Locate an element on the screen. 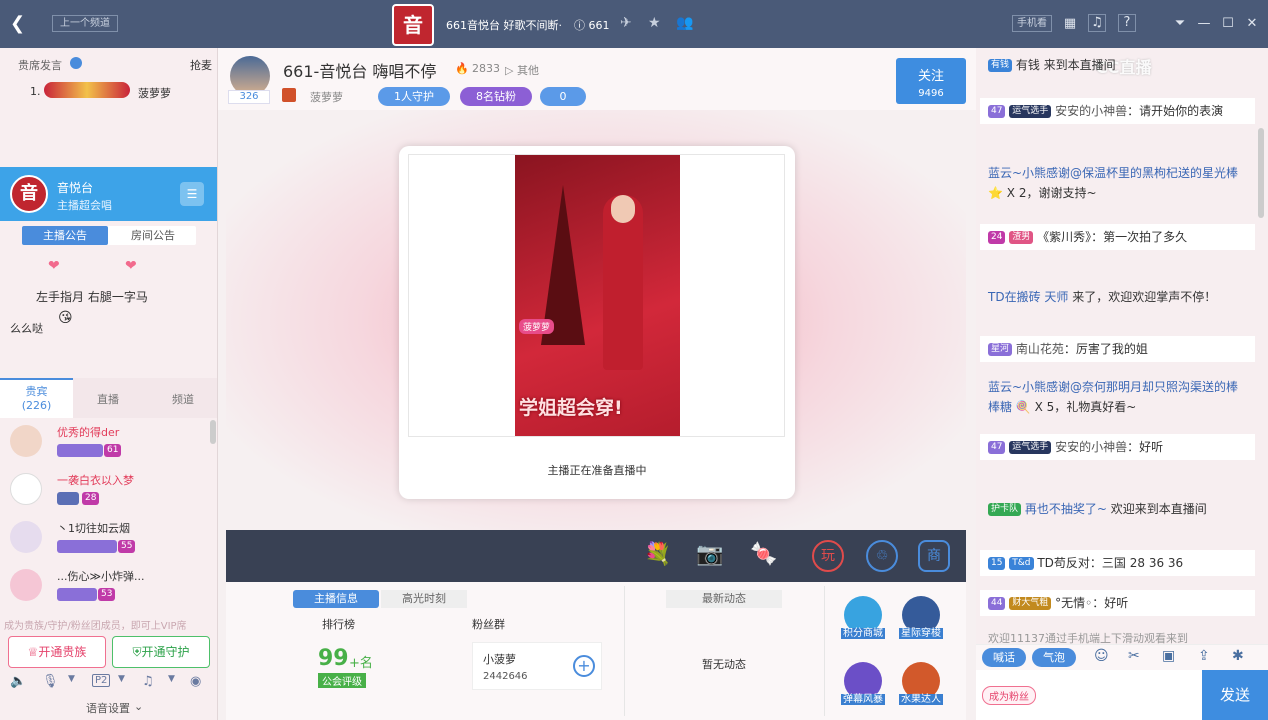  chat-scrollbar is located at coordinates (1261, 173).